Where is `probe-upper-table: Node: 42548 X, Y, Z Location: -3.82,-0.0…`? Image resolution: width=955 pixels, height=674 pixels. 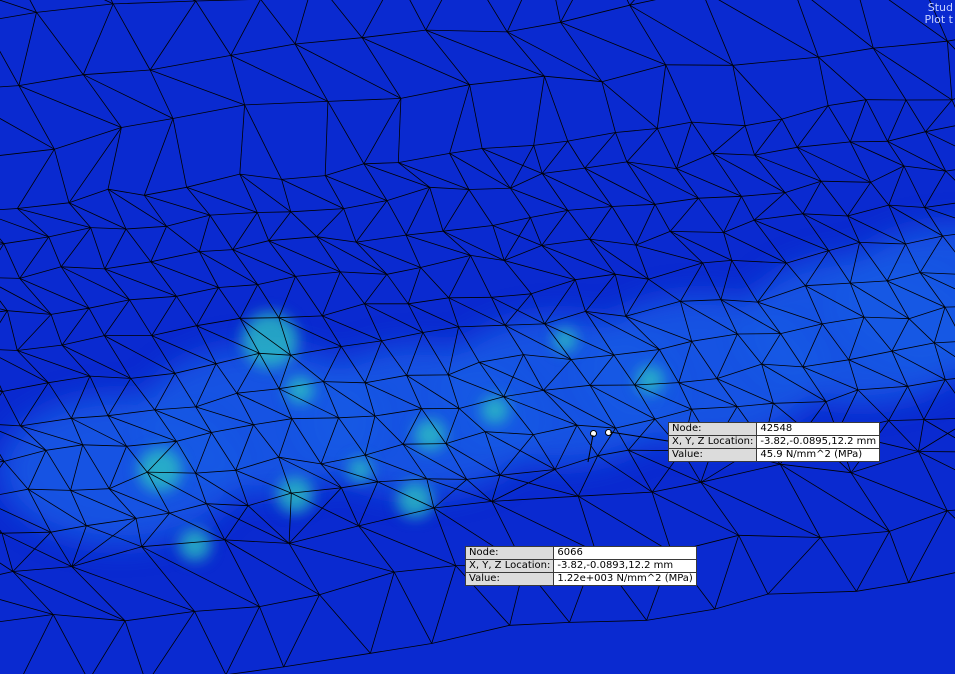 probe-upper-table: Node: 42548 X, Y, Z Location: -3.82,-0.0… is located at coordinates (774, 442).